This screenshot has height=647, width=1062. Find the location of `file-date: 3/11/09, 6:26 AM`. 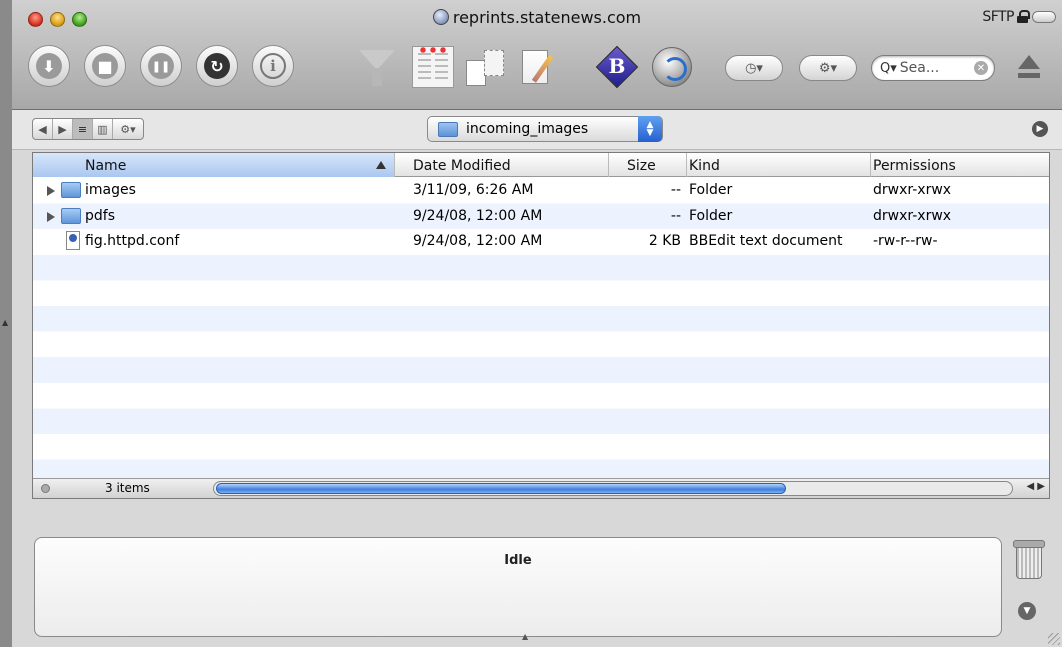

file-date: 3/11/09, 6:26 AM is located at coordinates (473, 190).